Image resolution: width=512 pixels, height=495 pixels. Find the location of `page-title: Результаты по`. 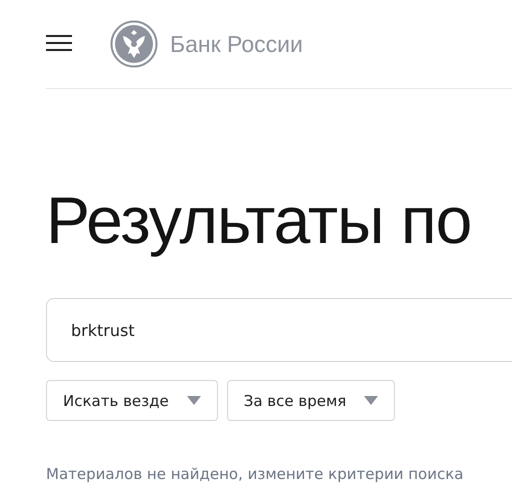

page-title: Результаты по is located at coordinates (259, 220).